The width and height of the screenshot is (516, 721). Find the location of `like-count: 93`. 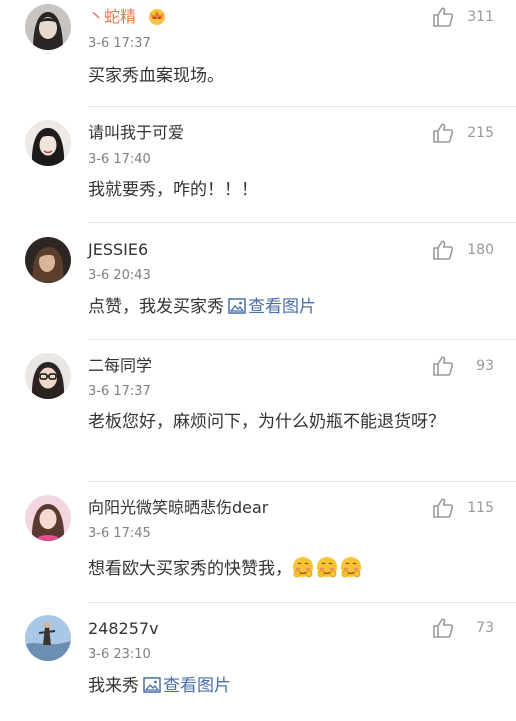

like-count: 93 is located at coordinates (485, 366).